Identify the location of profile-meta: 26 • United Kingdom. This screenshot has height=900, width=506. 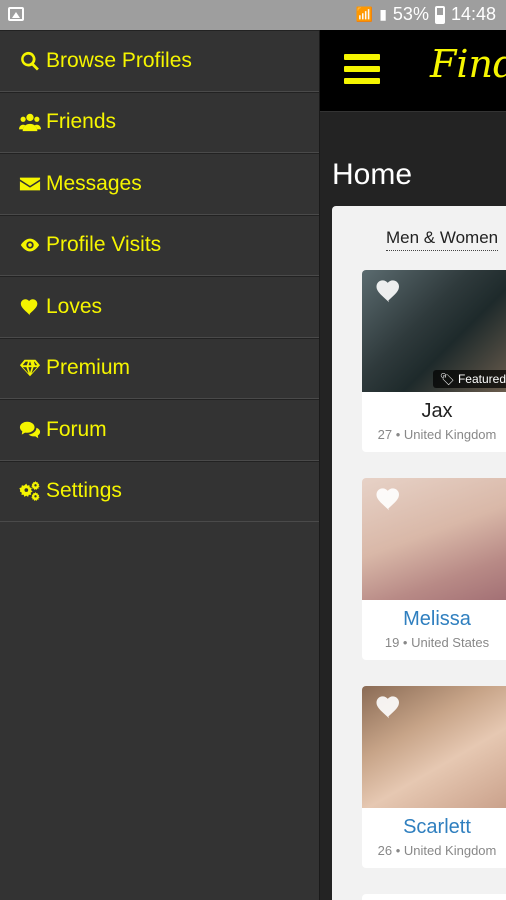
(437, 850).